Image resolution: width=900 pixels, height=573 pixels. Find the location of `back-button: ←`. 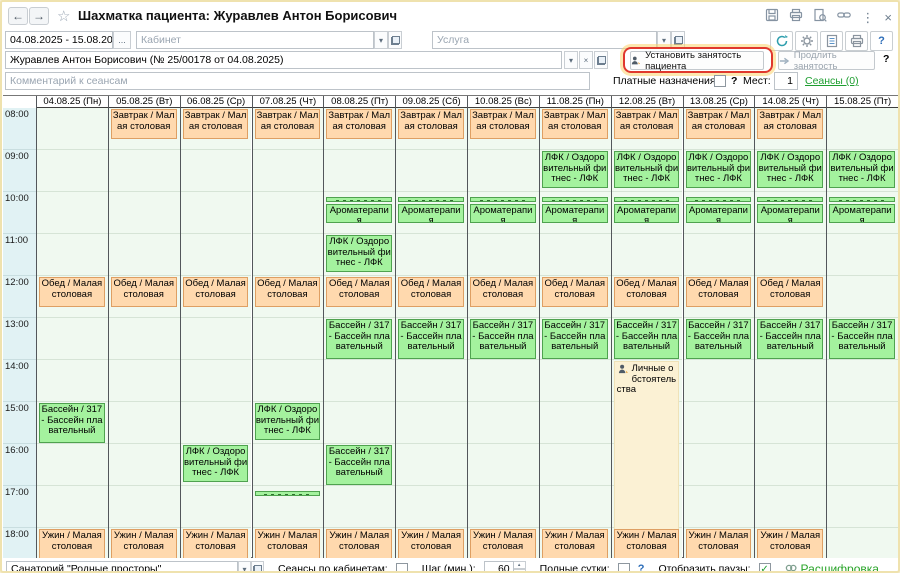

back-button: ← is located at coordinates (18, 16).